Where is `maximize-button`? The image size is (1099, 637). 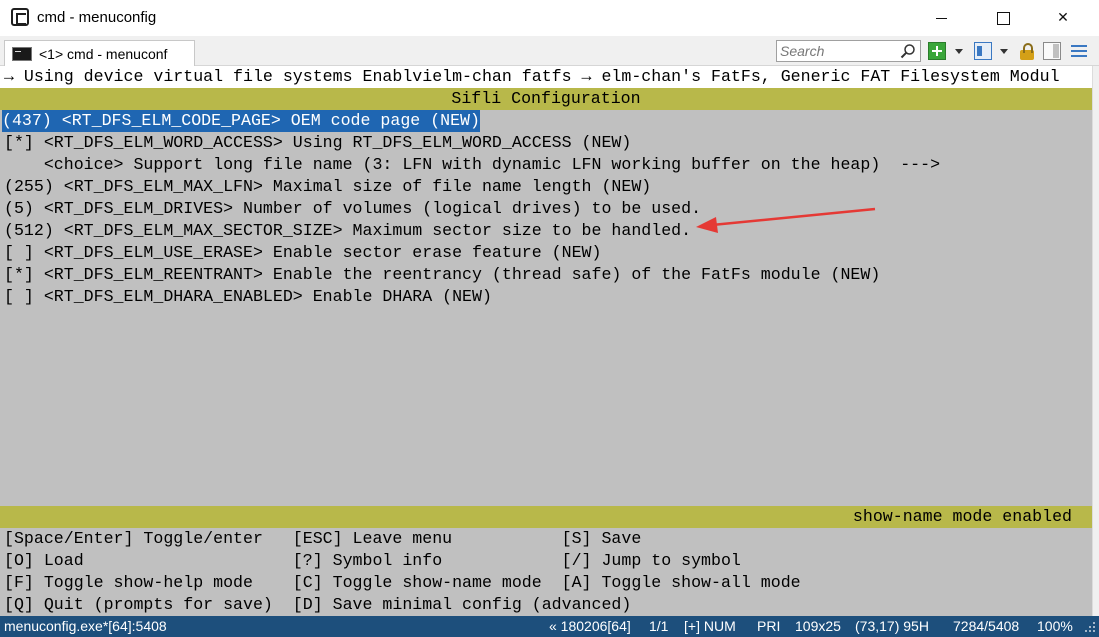 maximize-button is located at coordinates (1003, 18).